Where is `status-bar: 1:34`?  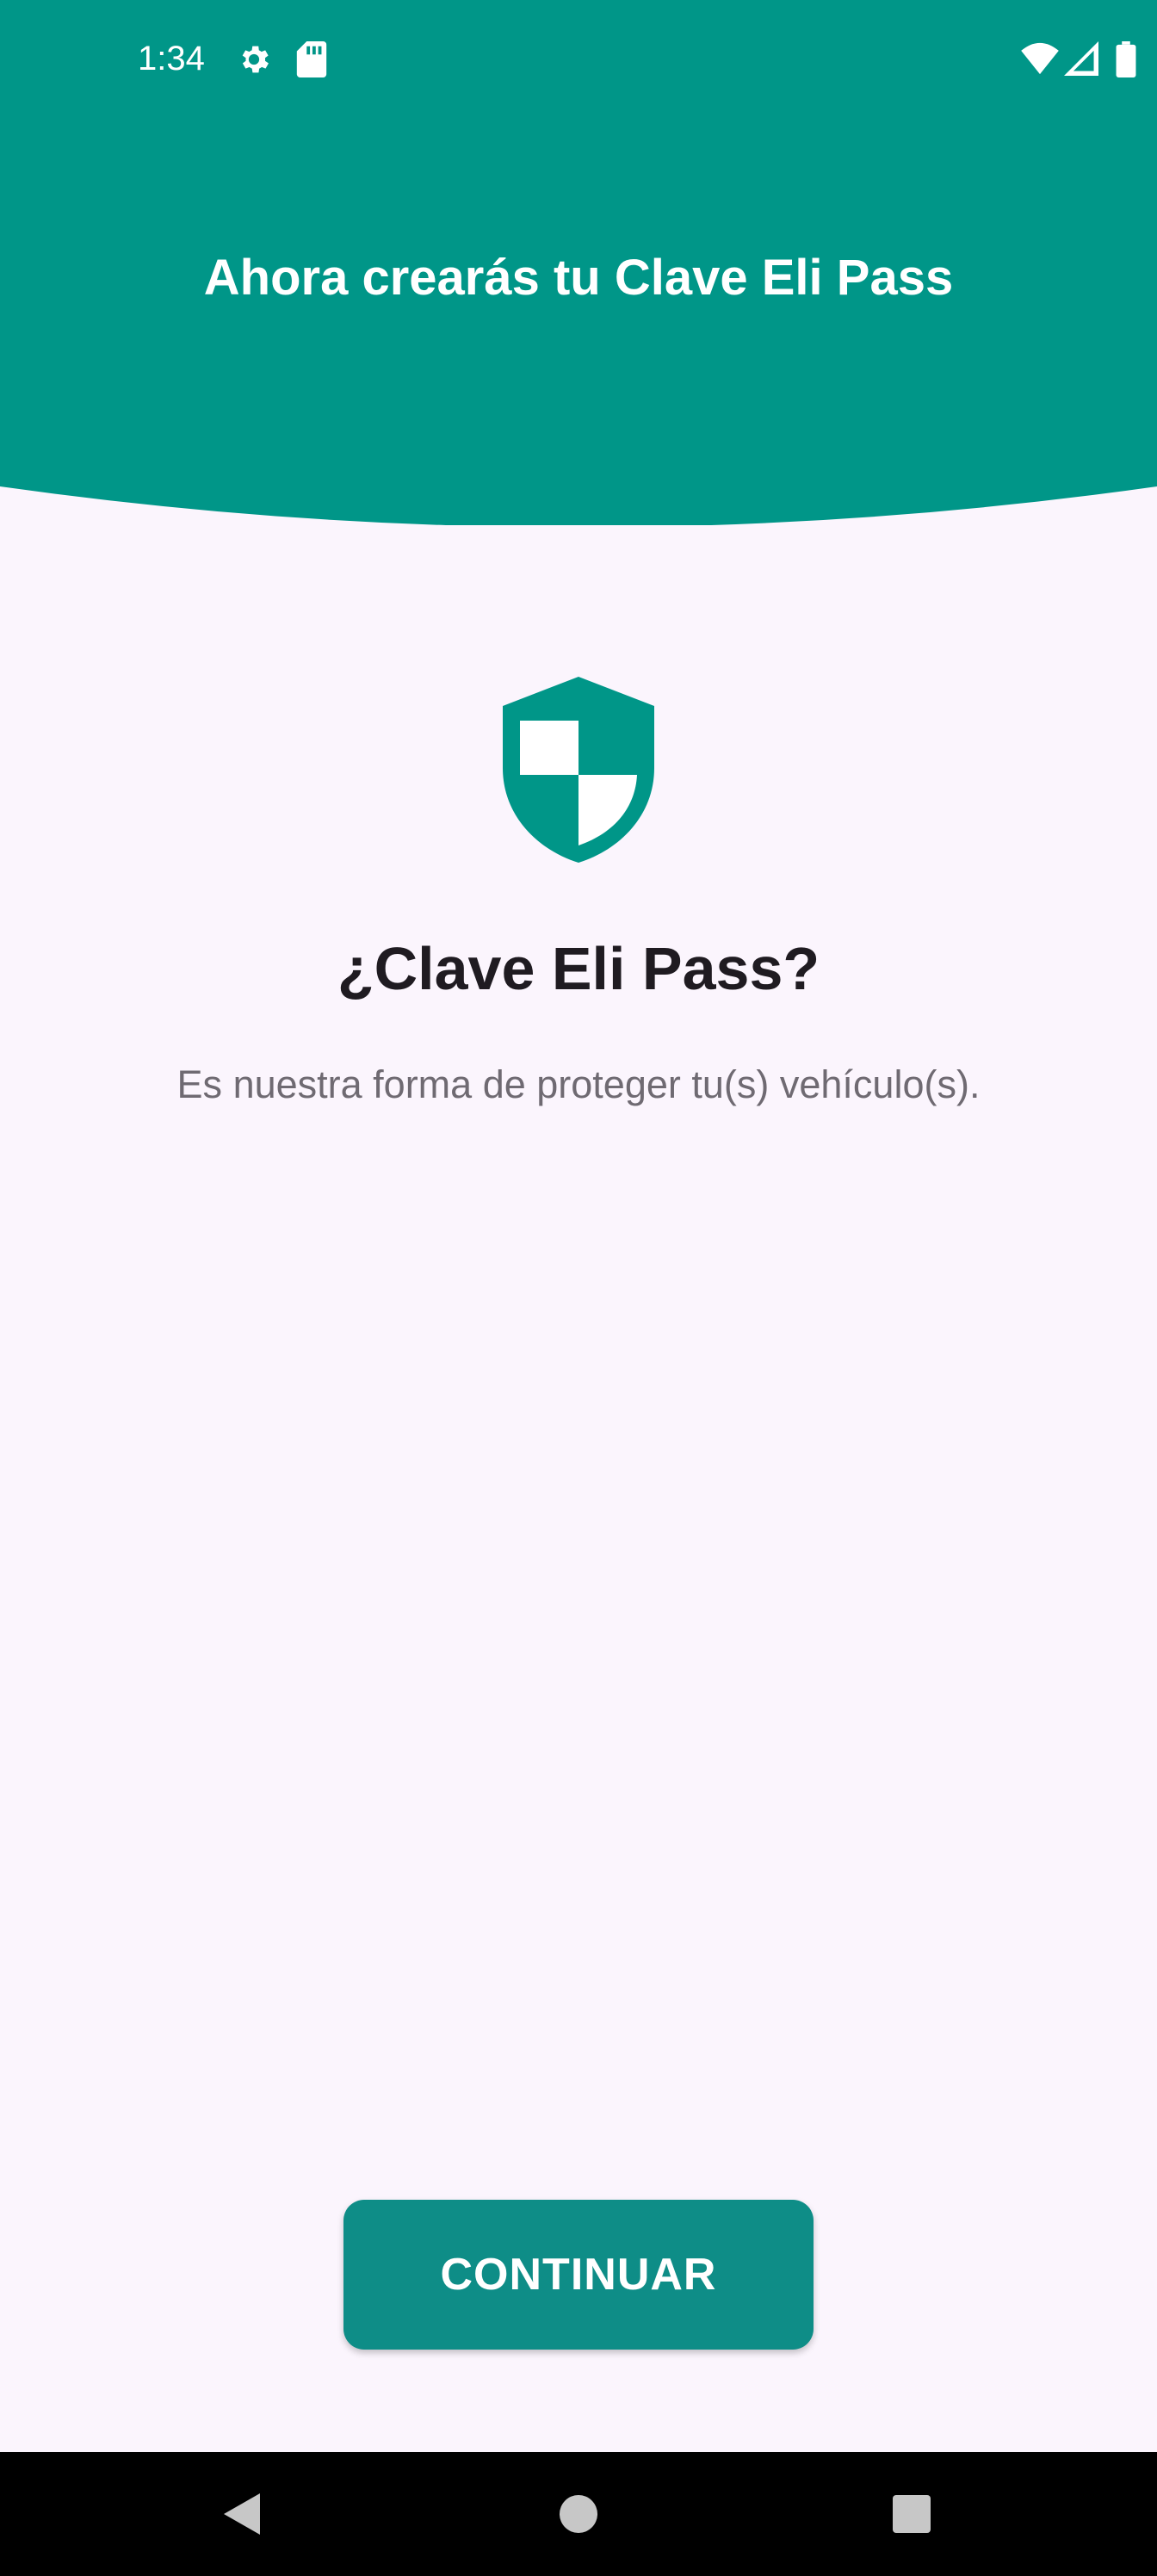
status-bar: 1:34 is located at coordinates (579, 59).